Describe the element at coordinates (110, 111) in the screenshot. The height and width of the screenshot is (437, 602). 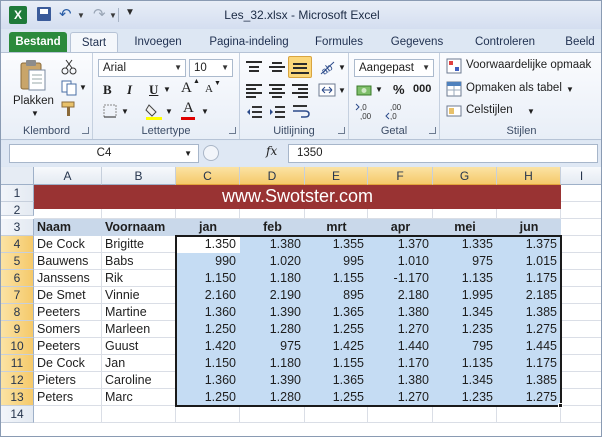
I see `borders-icon` at that location.